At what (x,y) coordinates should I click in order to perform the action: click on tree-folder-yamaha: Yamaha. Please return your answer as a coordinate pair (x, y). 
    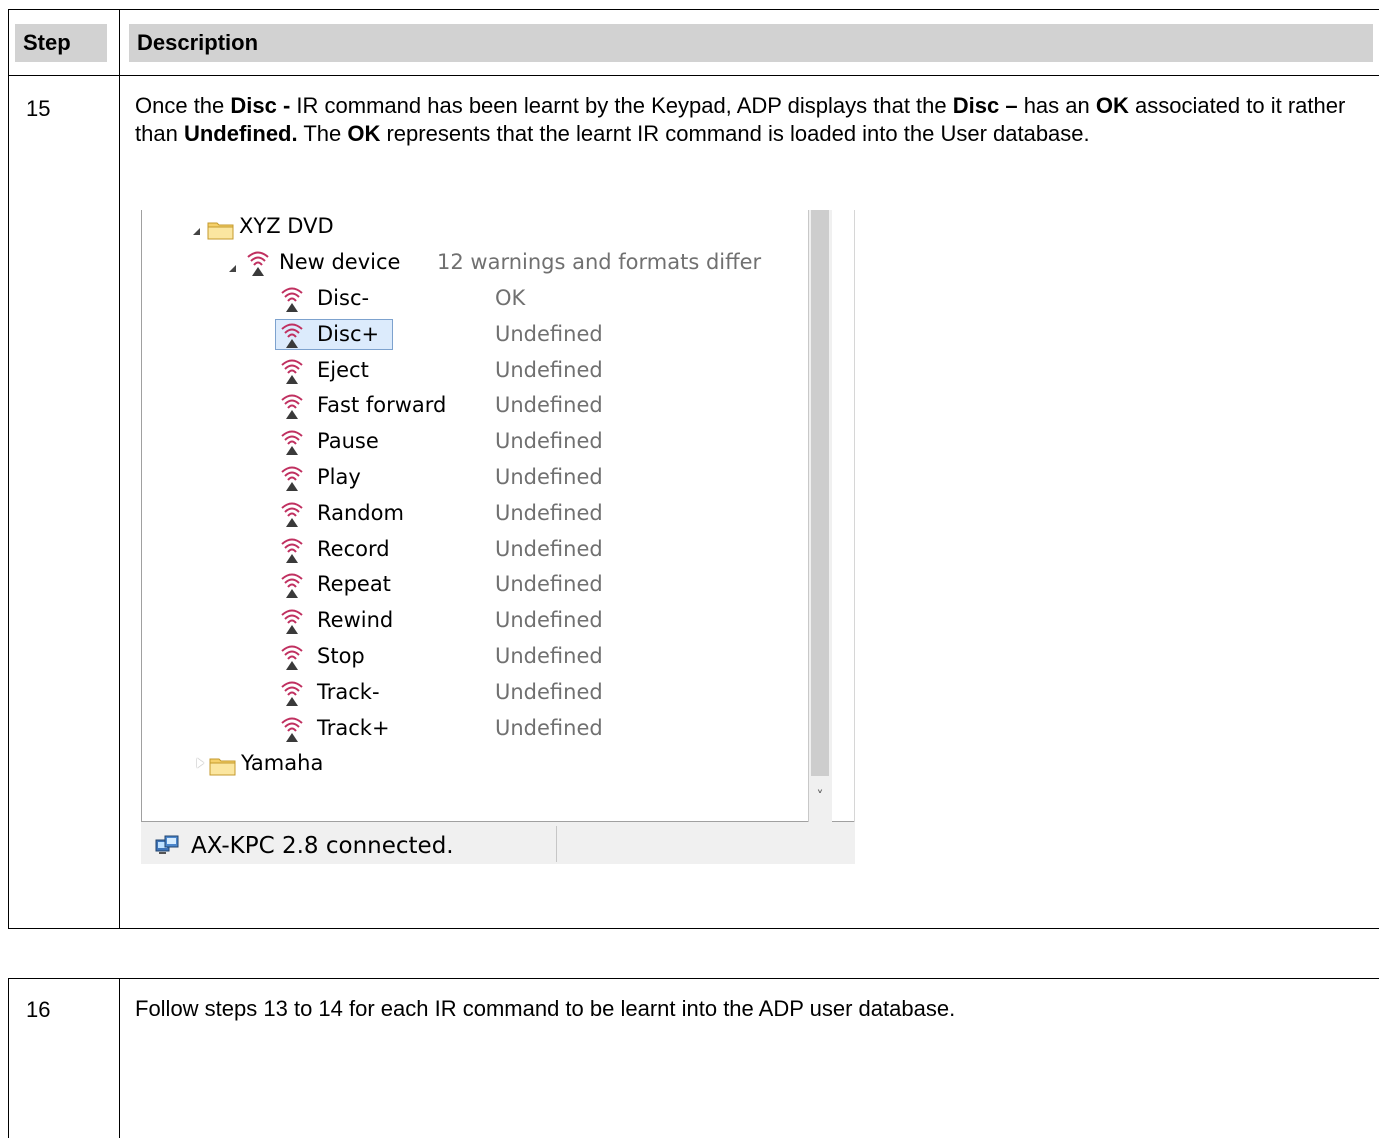
    Looking at the image, I should click on (282, 763).